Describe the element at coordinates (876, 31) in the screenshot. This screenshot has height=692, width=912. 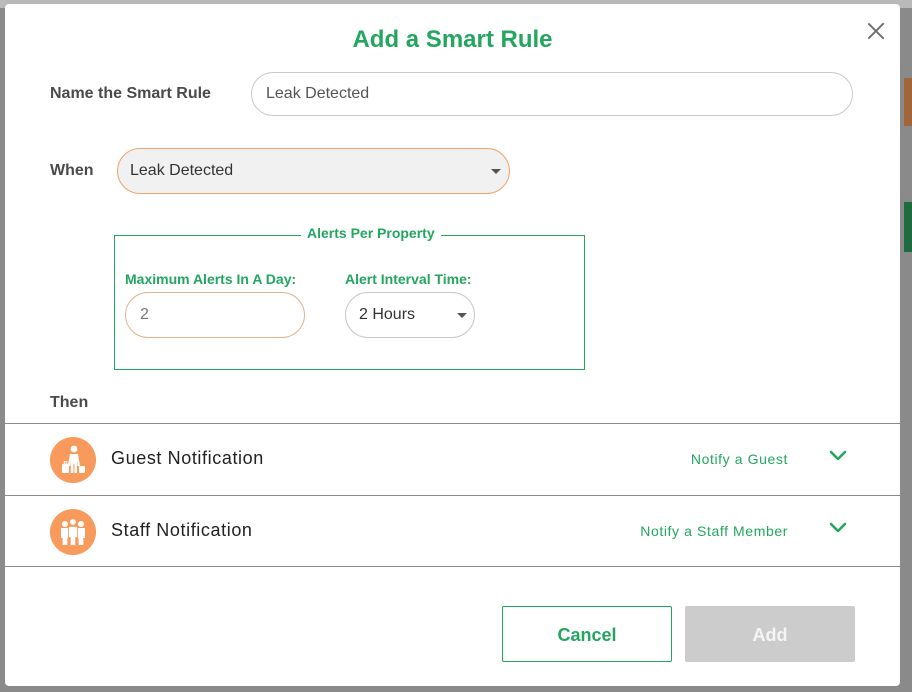
I see `close-icon` at that location.